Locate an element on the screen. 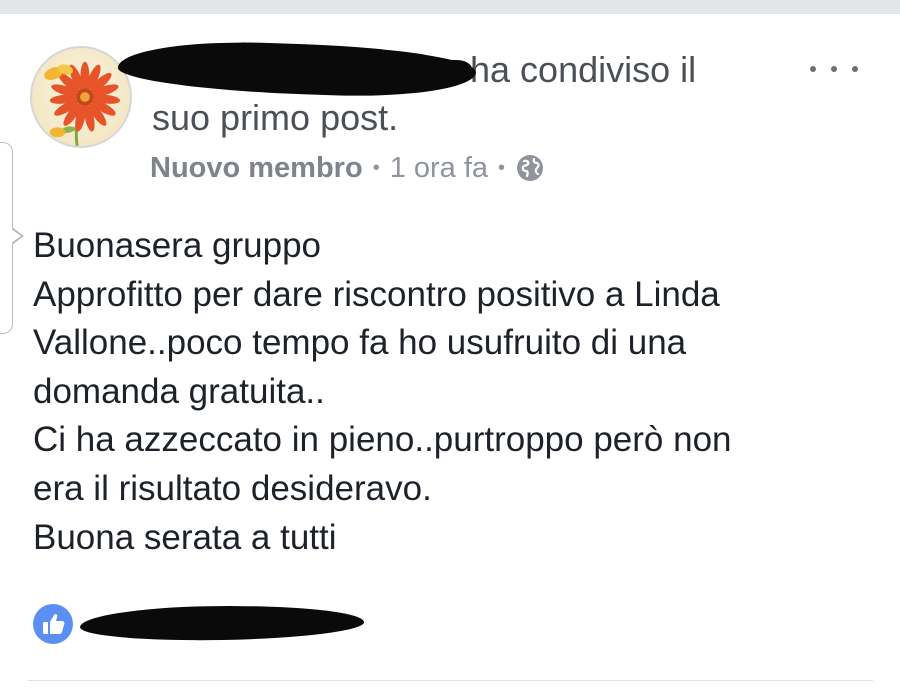 The width and height of the screenshot is (900, 689). redacted-author-name-tail is located at coordinates (452, 71).